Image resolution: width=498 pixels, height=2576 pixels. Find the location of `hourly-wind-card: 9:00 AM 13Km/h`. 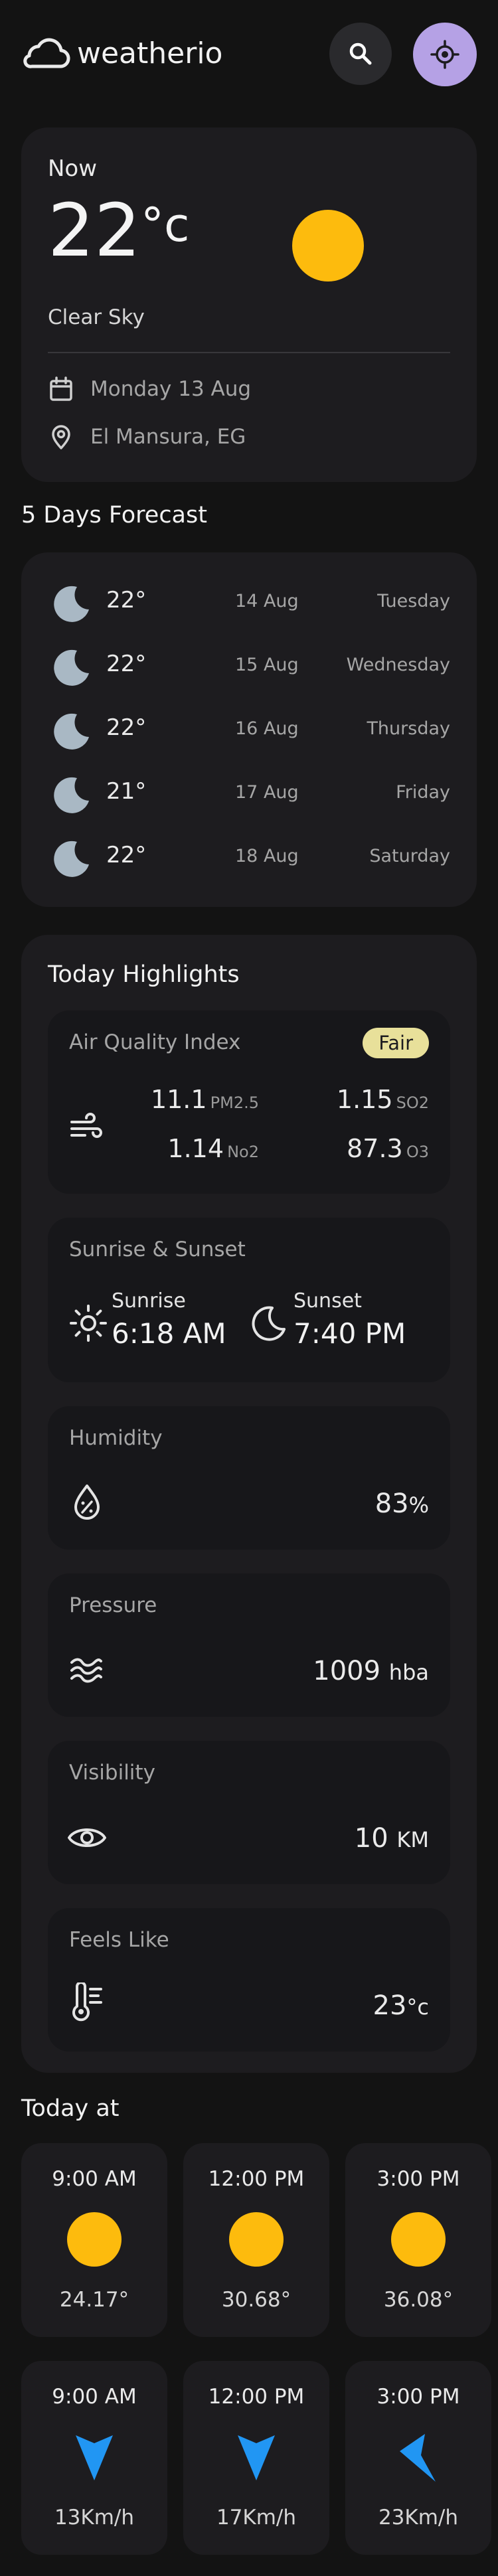

hourly-wind-card: 9:00 AM 13Km/h is located at coordinates (94, 2458).